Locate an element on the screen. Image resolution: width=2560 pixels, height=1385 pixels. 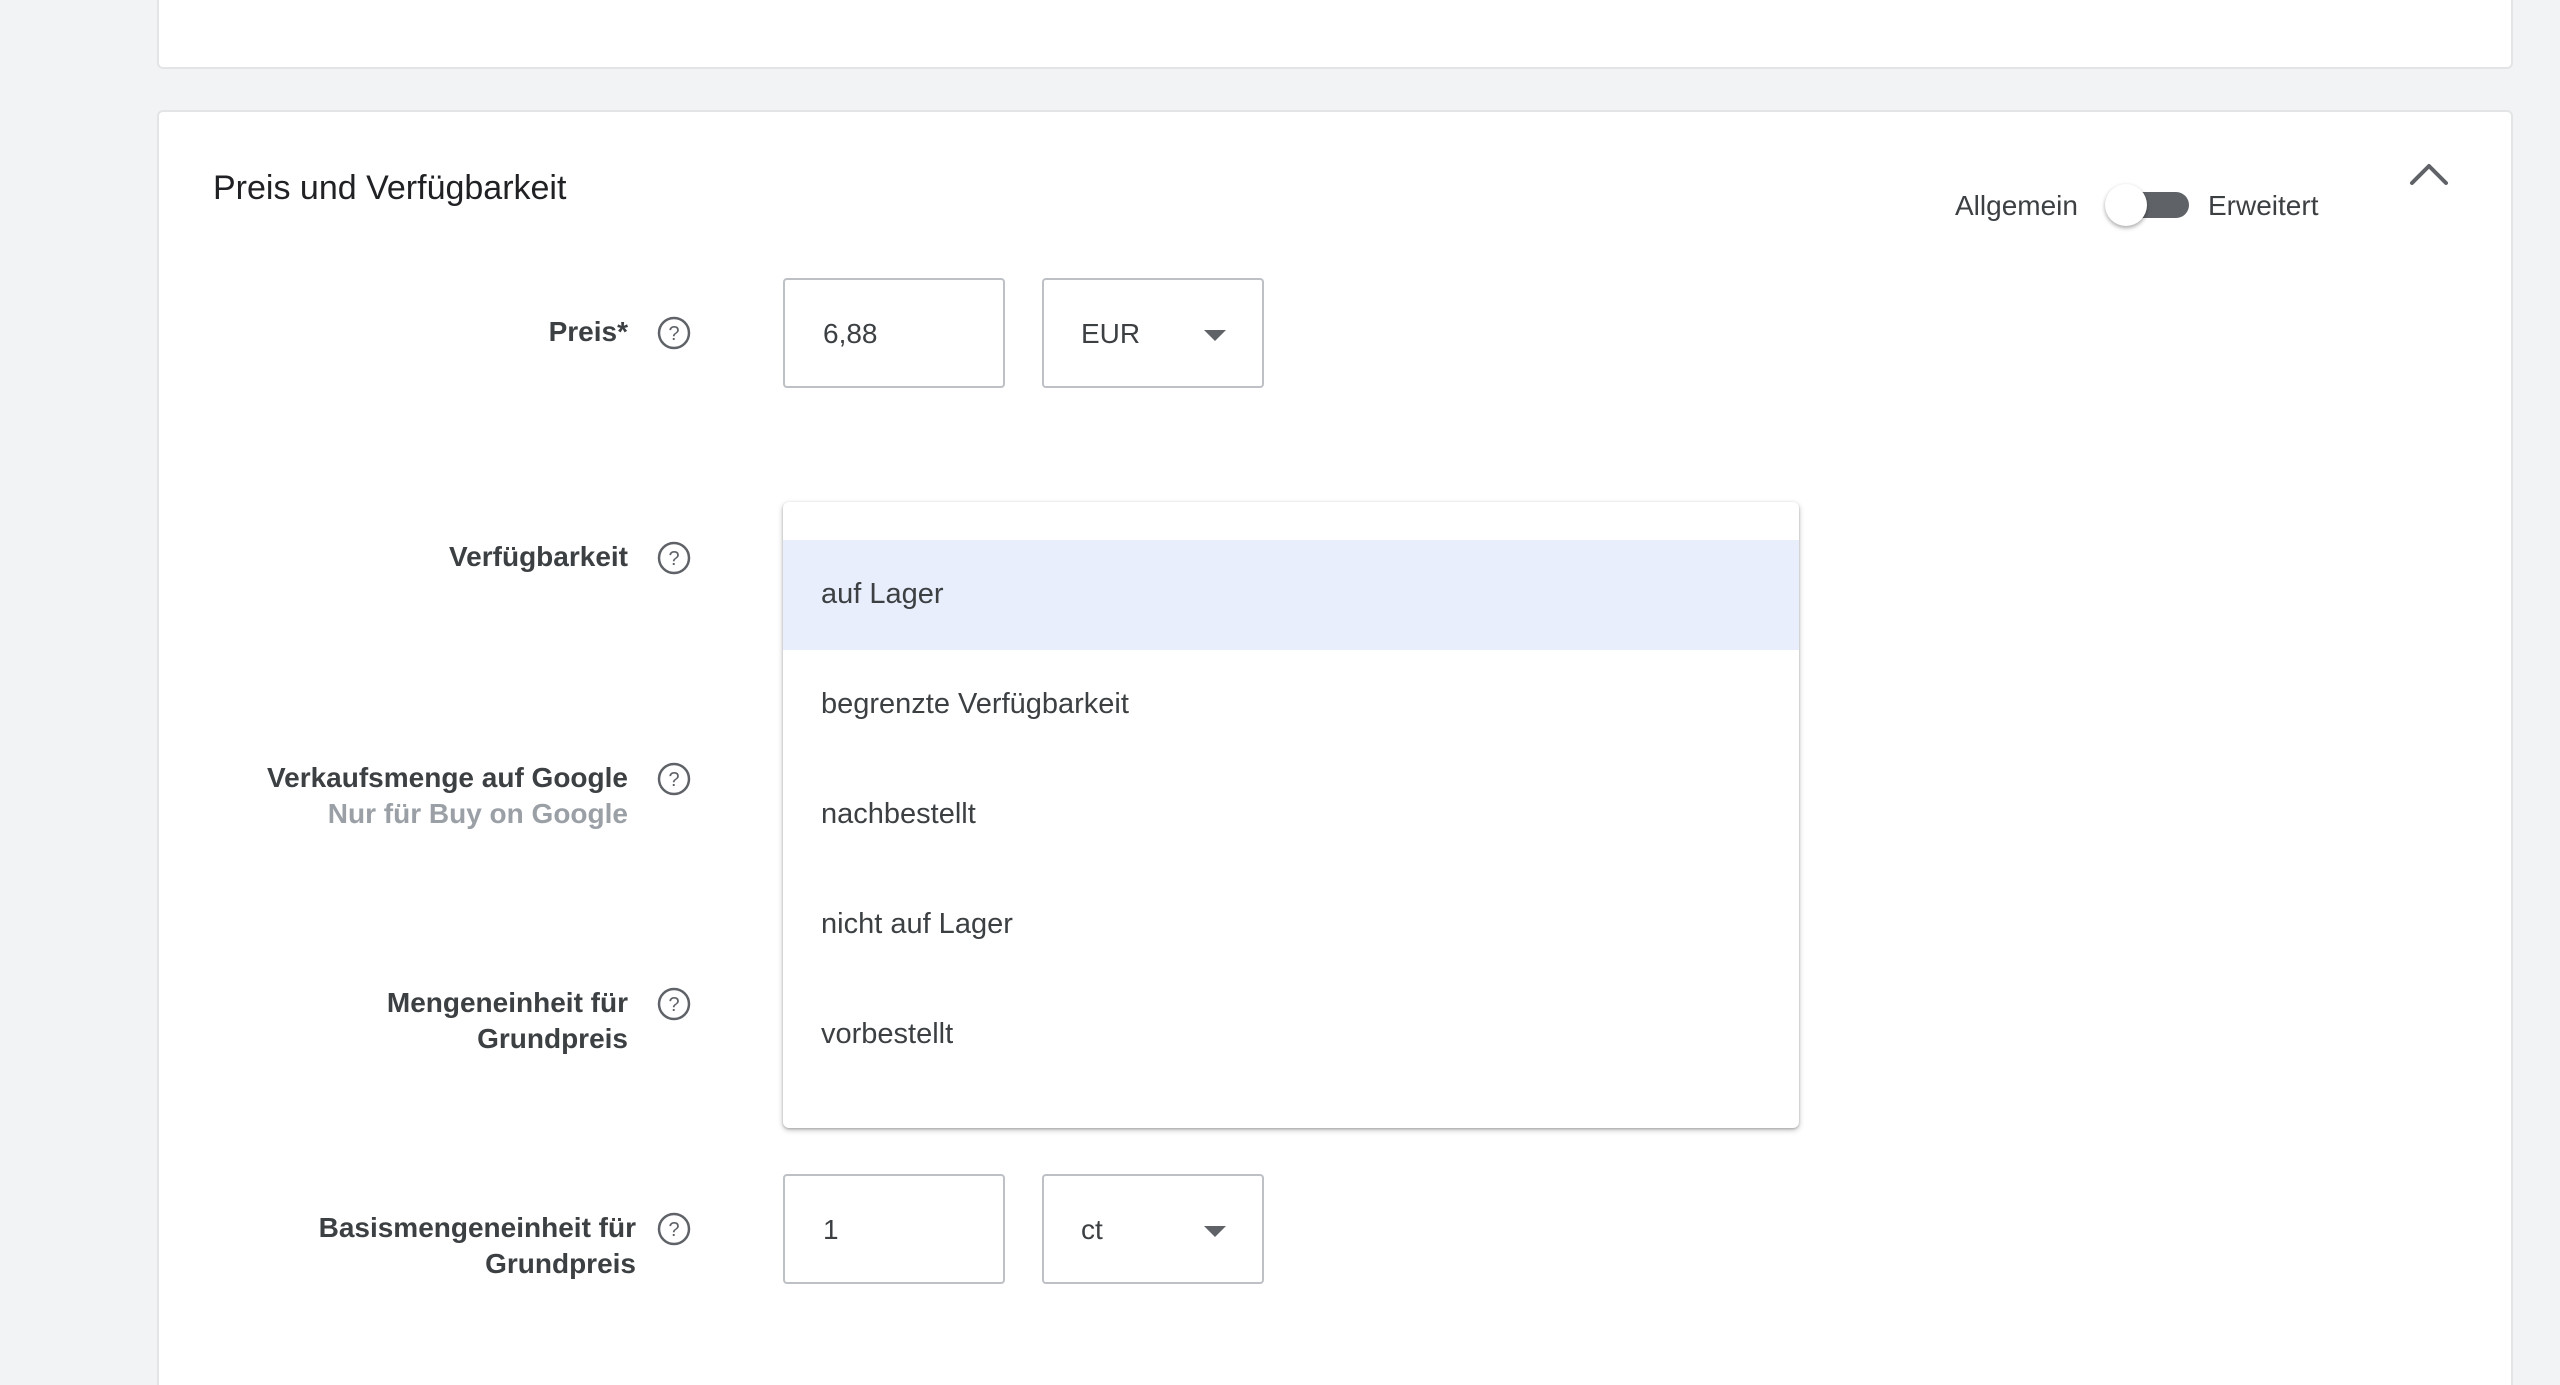
base-measure-label-line2: Grundpreis is located at coordinates (560, 1263).